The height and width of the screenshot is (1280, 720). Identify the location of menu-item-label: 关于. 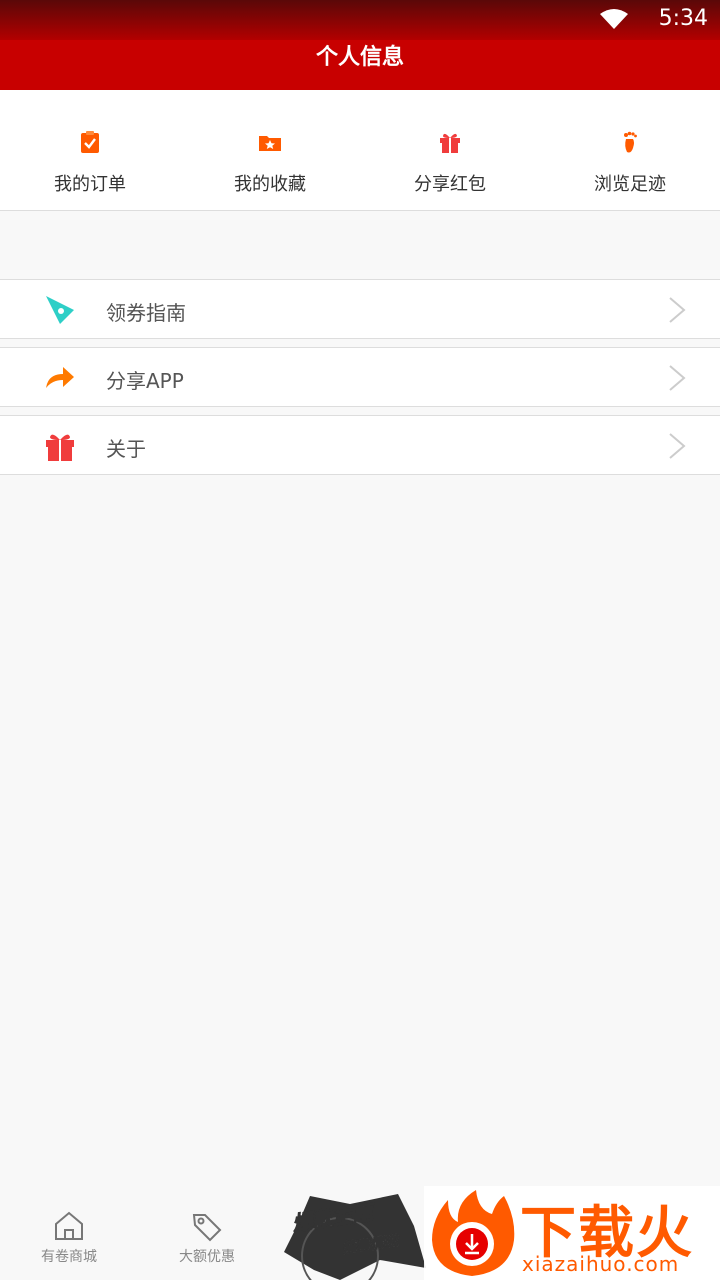
(126, 449).